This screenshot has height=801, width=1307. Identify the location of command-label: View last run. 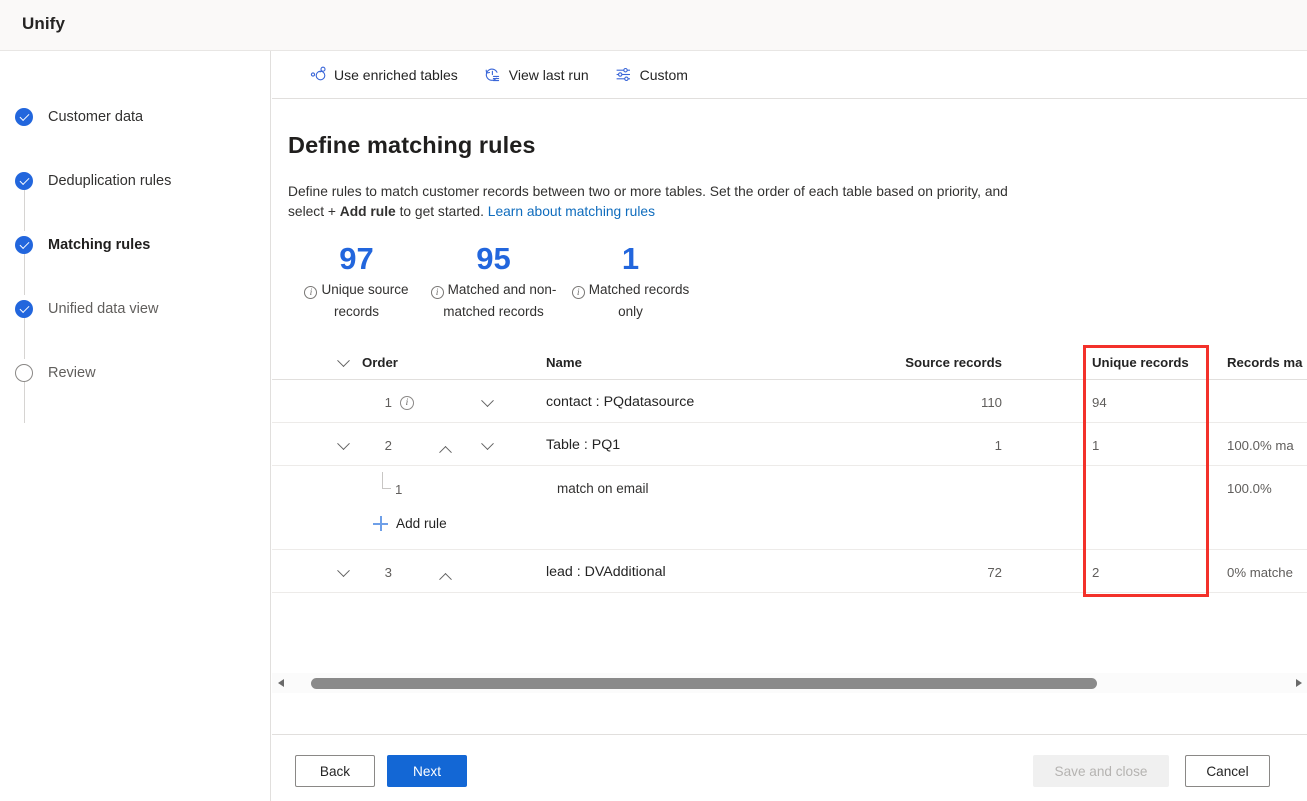
(548, 74).